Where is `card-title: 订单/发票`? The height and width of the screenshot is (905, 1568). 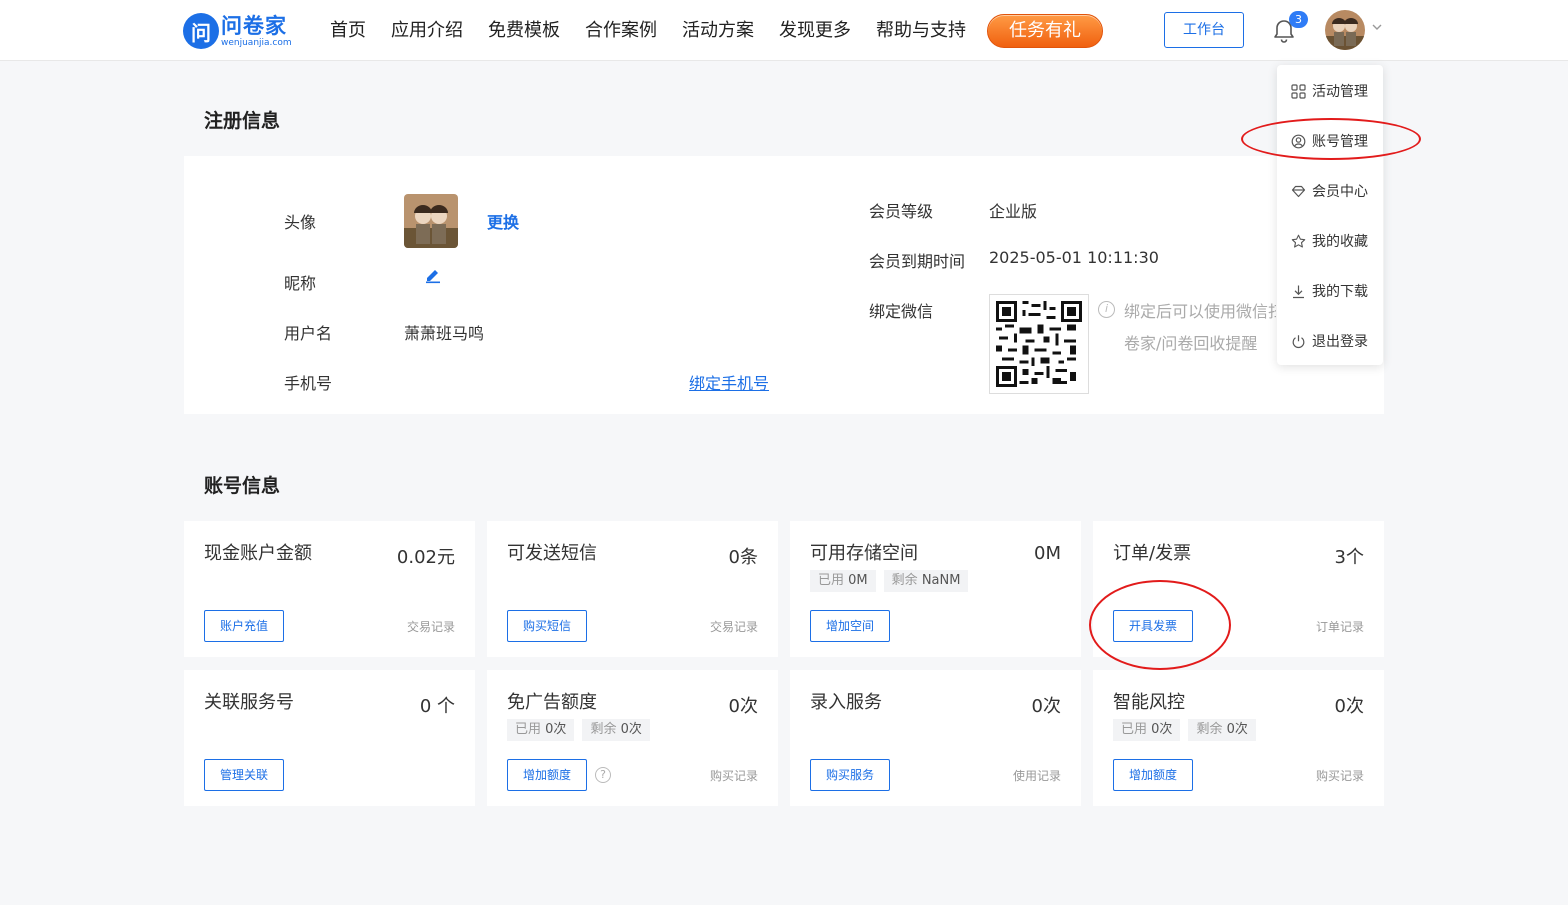
card-title: 订单/发票 is located at coordinates (1152, 553).